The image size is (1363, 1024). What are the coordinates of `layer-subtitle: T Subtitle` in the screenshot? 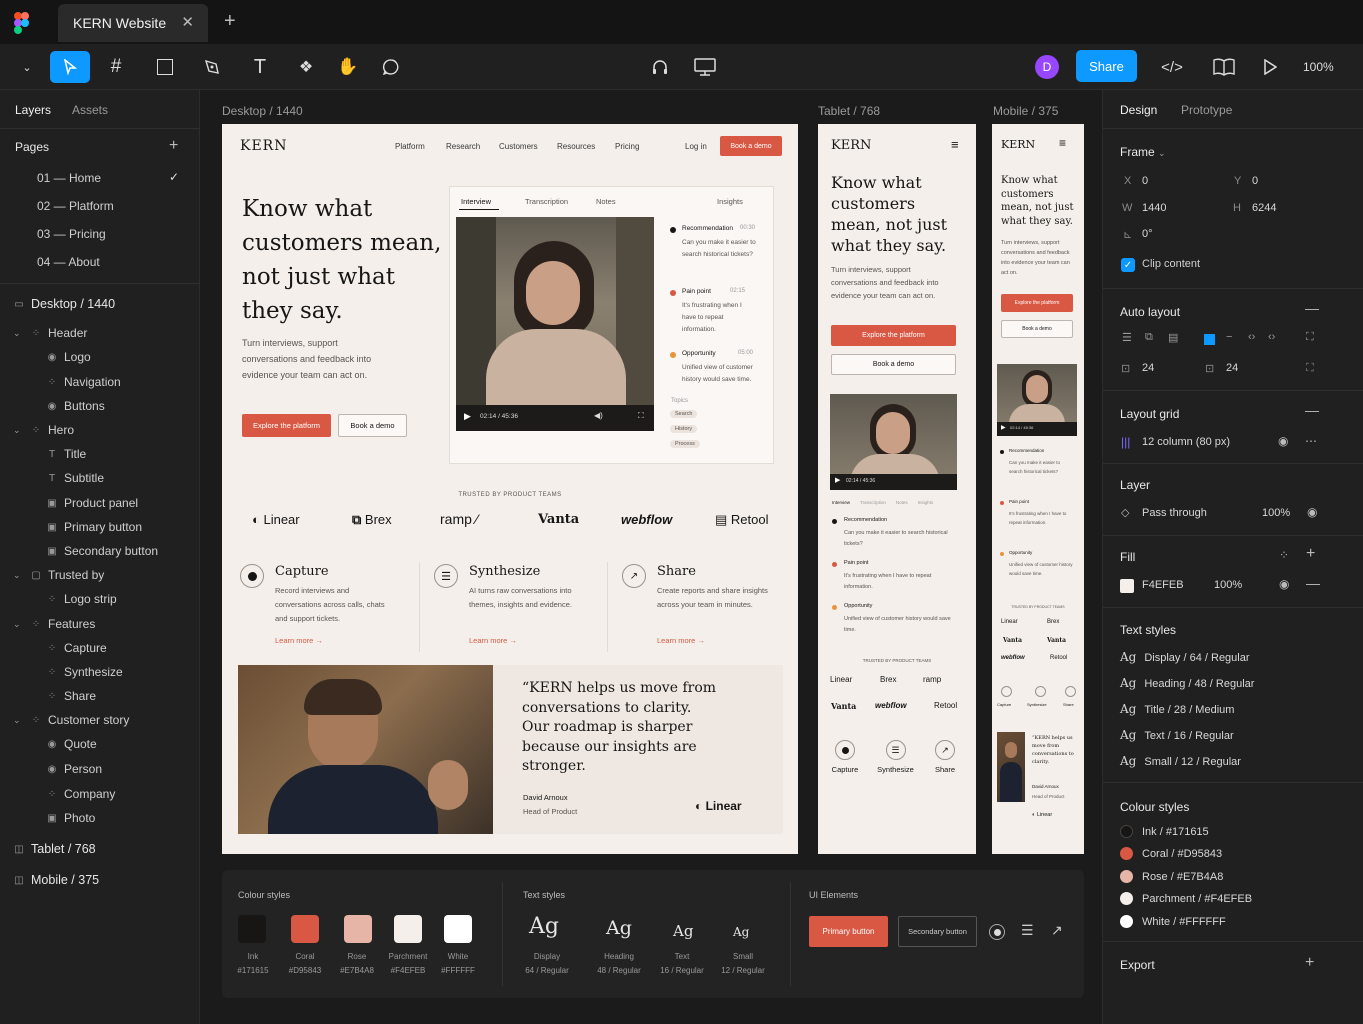 It's located at (75, 478).